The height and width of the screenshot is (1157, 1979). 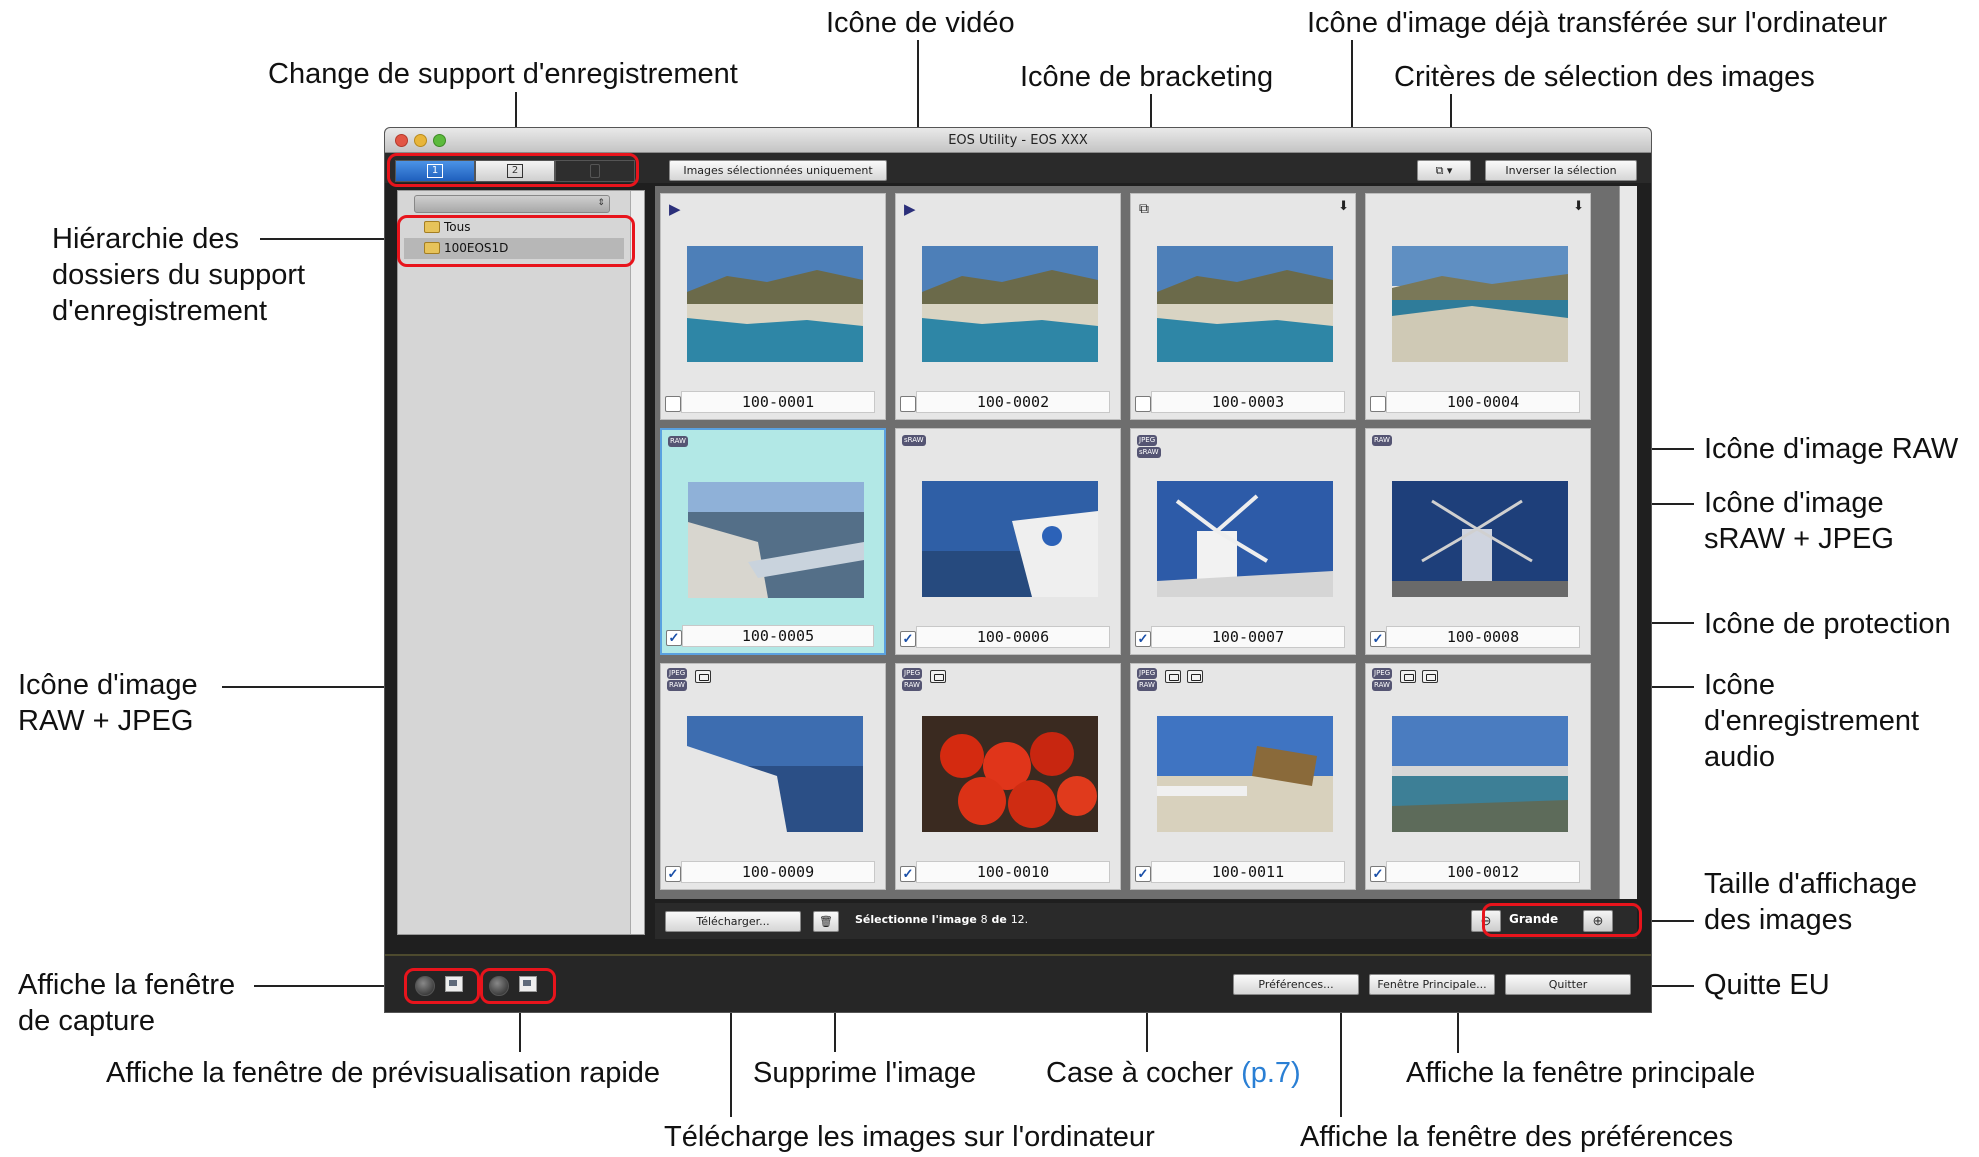 I want to click on photo-coastal-stairs, so click(x=775, y=774).